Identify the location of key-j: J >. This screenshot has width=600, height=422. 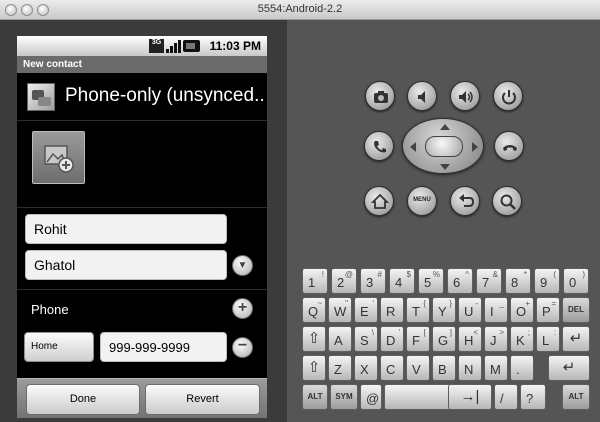
(496, 339).